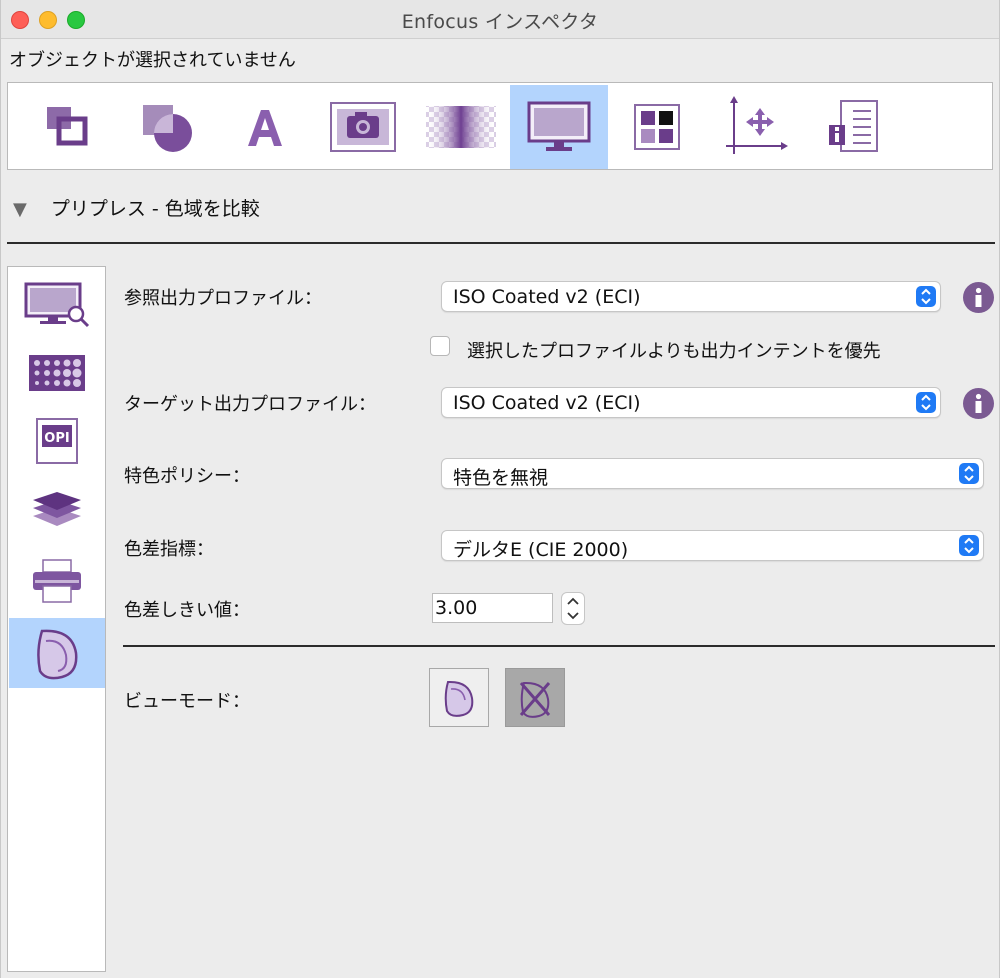 The image size is (1000, 978). Describe the element at coordinates (440, 346) in the screenshot. I see `prefer-output-intent-checkbox` at that location.